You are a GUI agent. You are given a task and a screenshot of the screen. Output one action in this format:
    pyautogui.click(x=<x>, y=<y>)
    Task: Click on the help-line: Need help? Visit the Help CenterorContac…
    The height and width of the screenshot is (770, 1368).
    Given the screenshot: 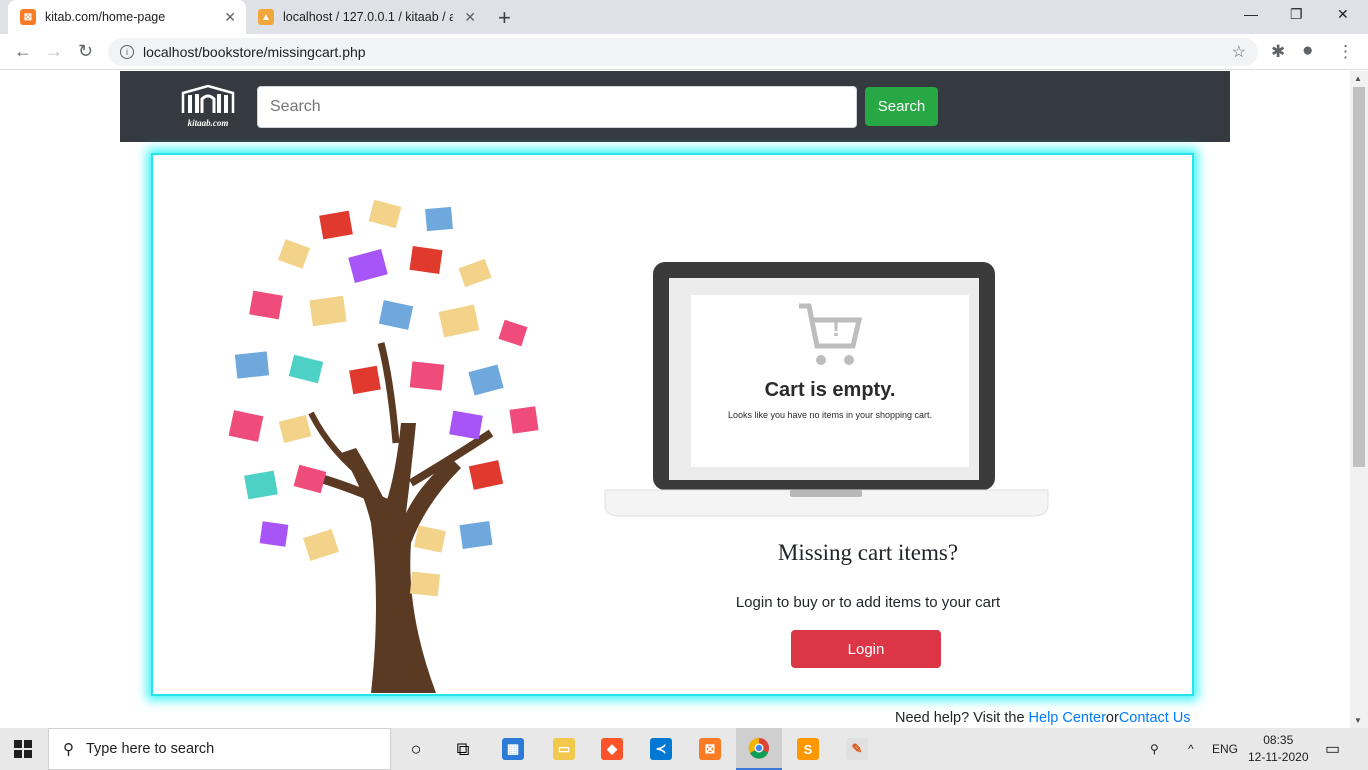 What is the action you would take?
    pyautogui.click(x=1043, y=718)
    